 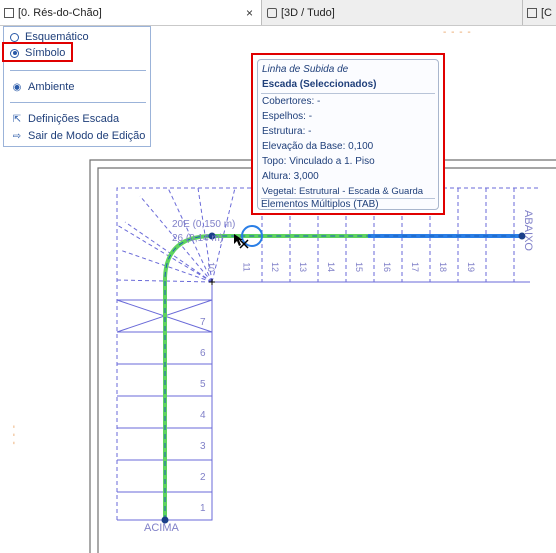 I want to click on step-number: 3, so click(x=203, y=446).